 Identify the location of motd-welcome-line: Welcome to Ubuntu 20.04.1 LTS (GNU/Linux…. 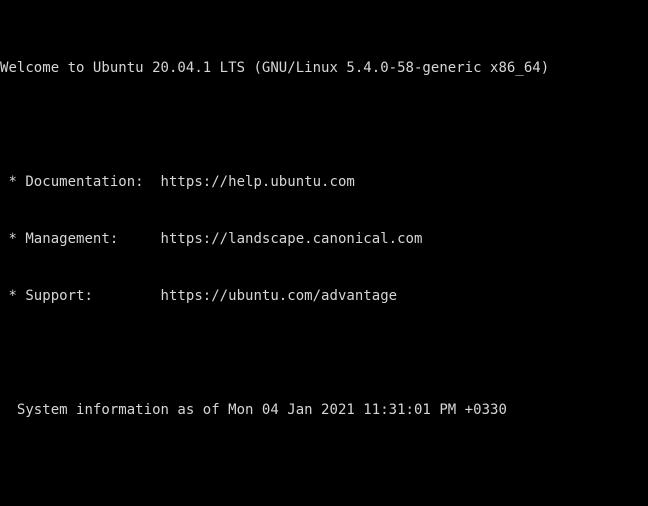
(275, 68).